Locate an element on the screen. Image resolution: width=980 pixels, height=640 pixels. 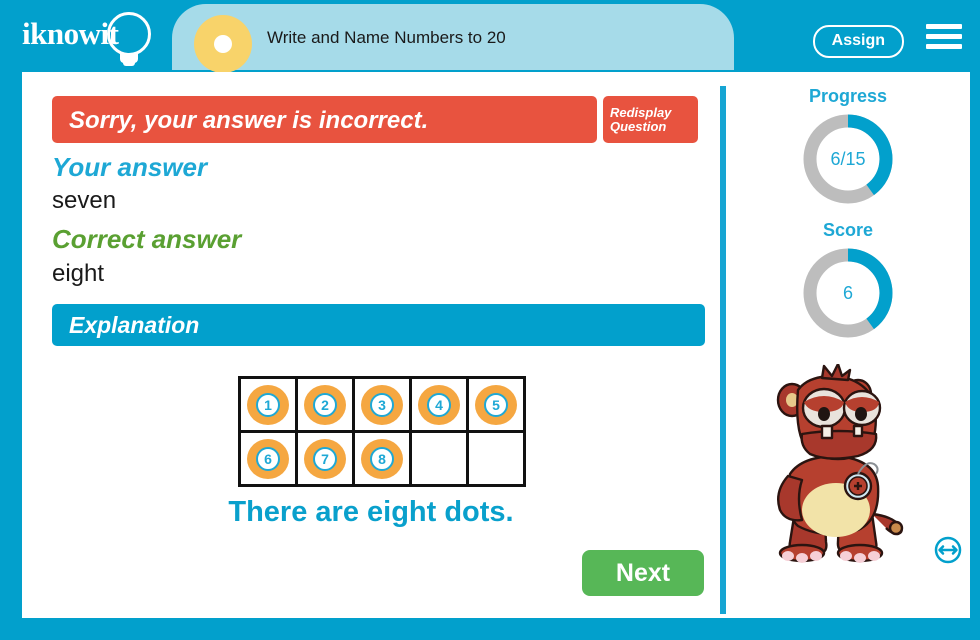
ten-frame-row: 6 7 8 is located at coordinates (382, 458).